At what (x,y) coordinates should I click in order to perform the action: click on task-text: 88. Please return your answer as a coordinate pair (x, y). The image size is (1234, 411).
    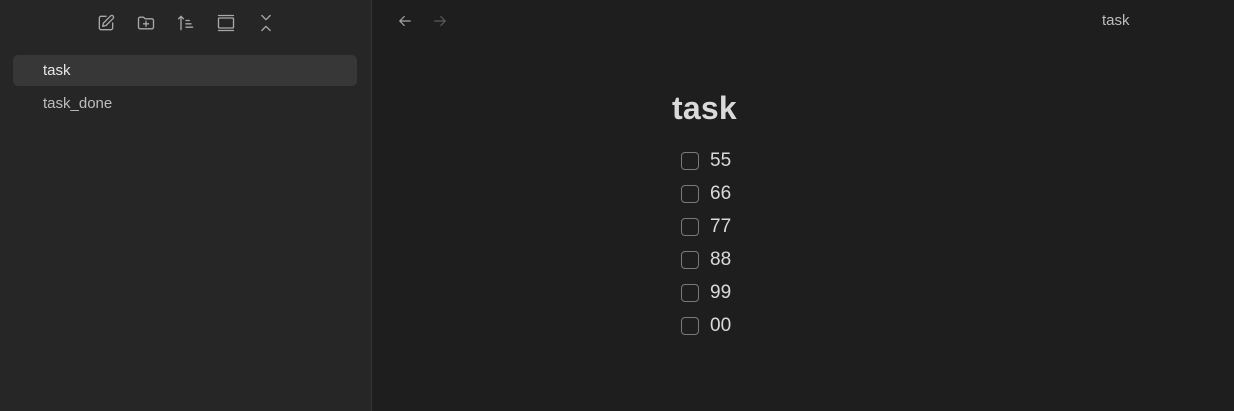
    Looking at the image, I should click on (721, 259).